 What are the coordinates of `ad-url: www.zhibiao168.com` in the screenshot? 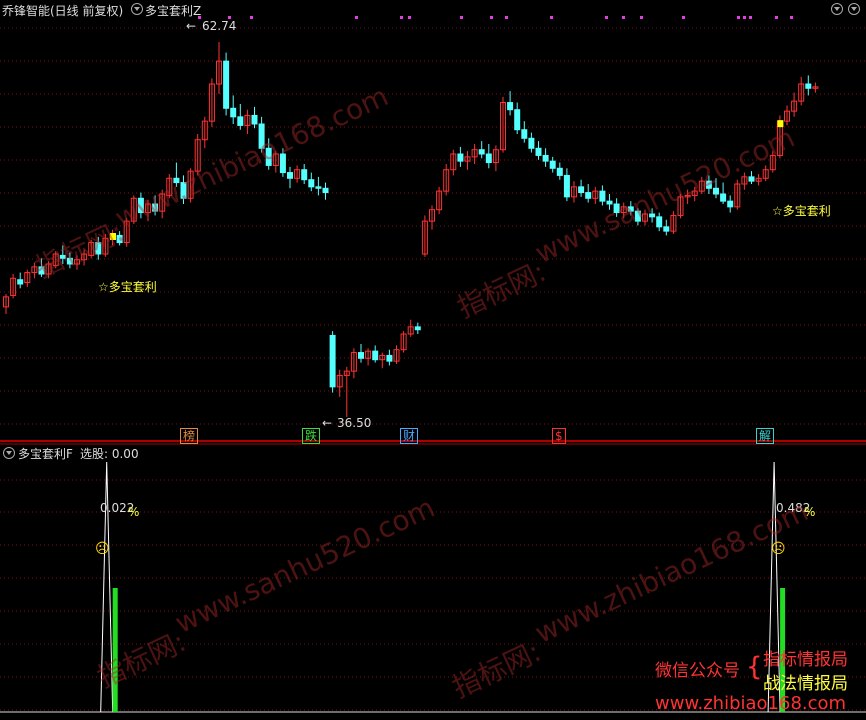 It's located at (750, 703).